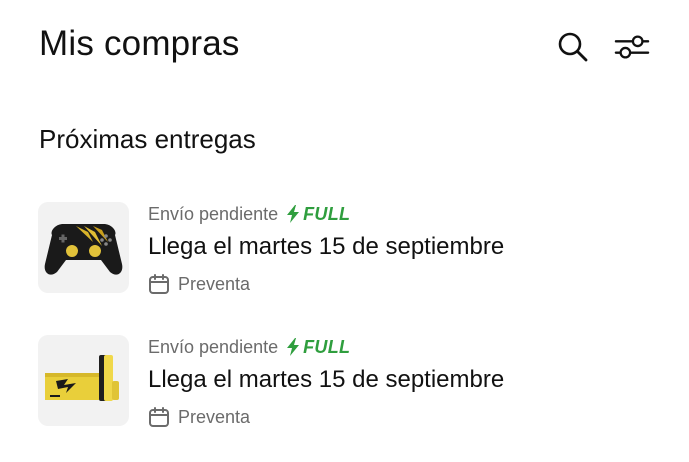  I want to click on product-thumbnail-console-bundle, so click(83, 380).